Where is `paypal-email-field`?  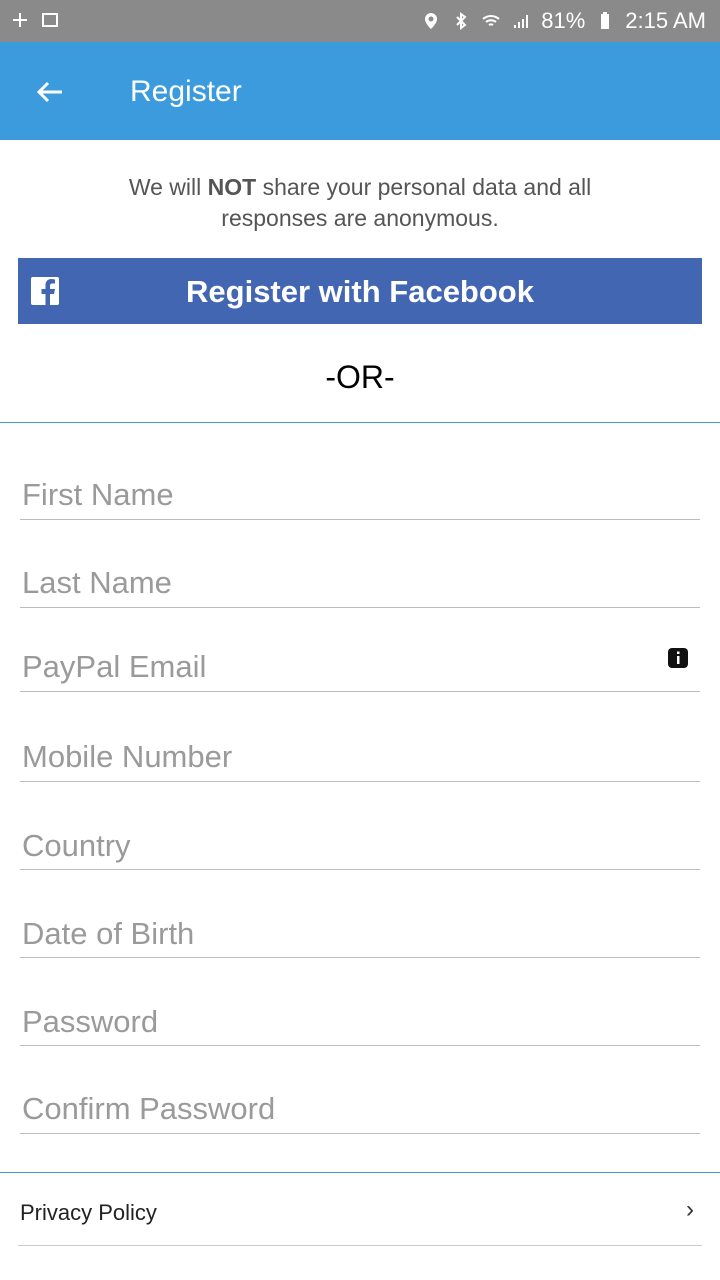
paypal-email-field is located at coordinates (360, 667).